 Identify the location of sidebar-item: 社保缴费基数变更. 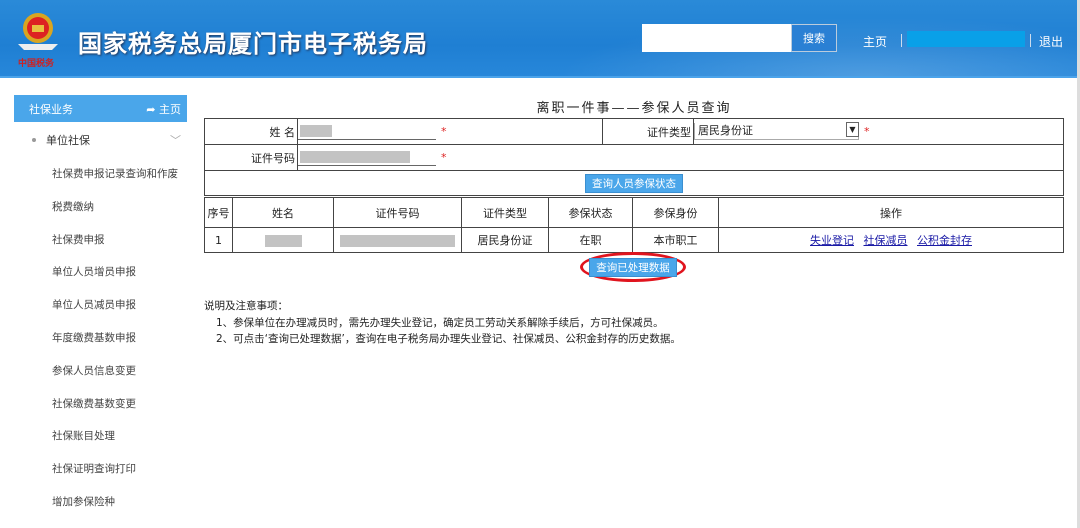
(100, 404).